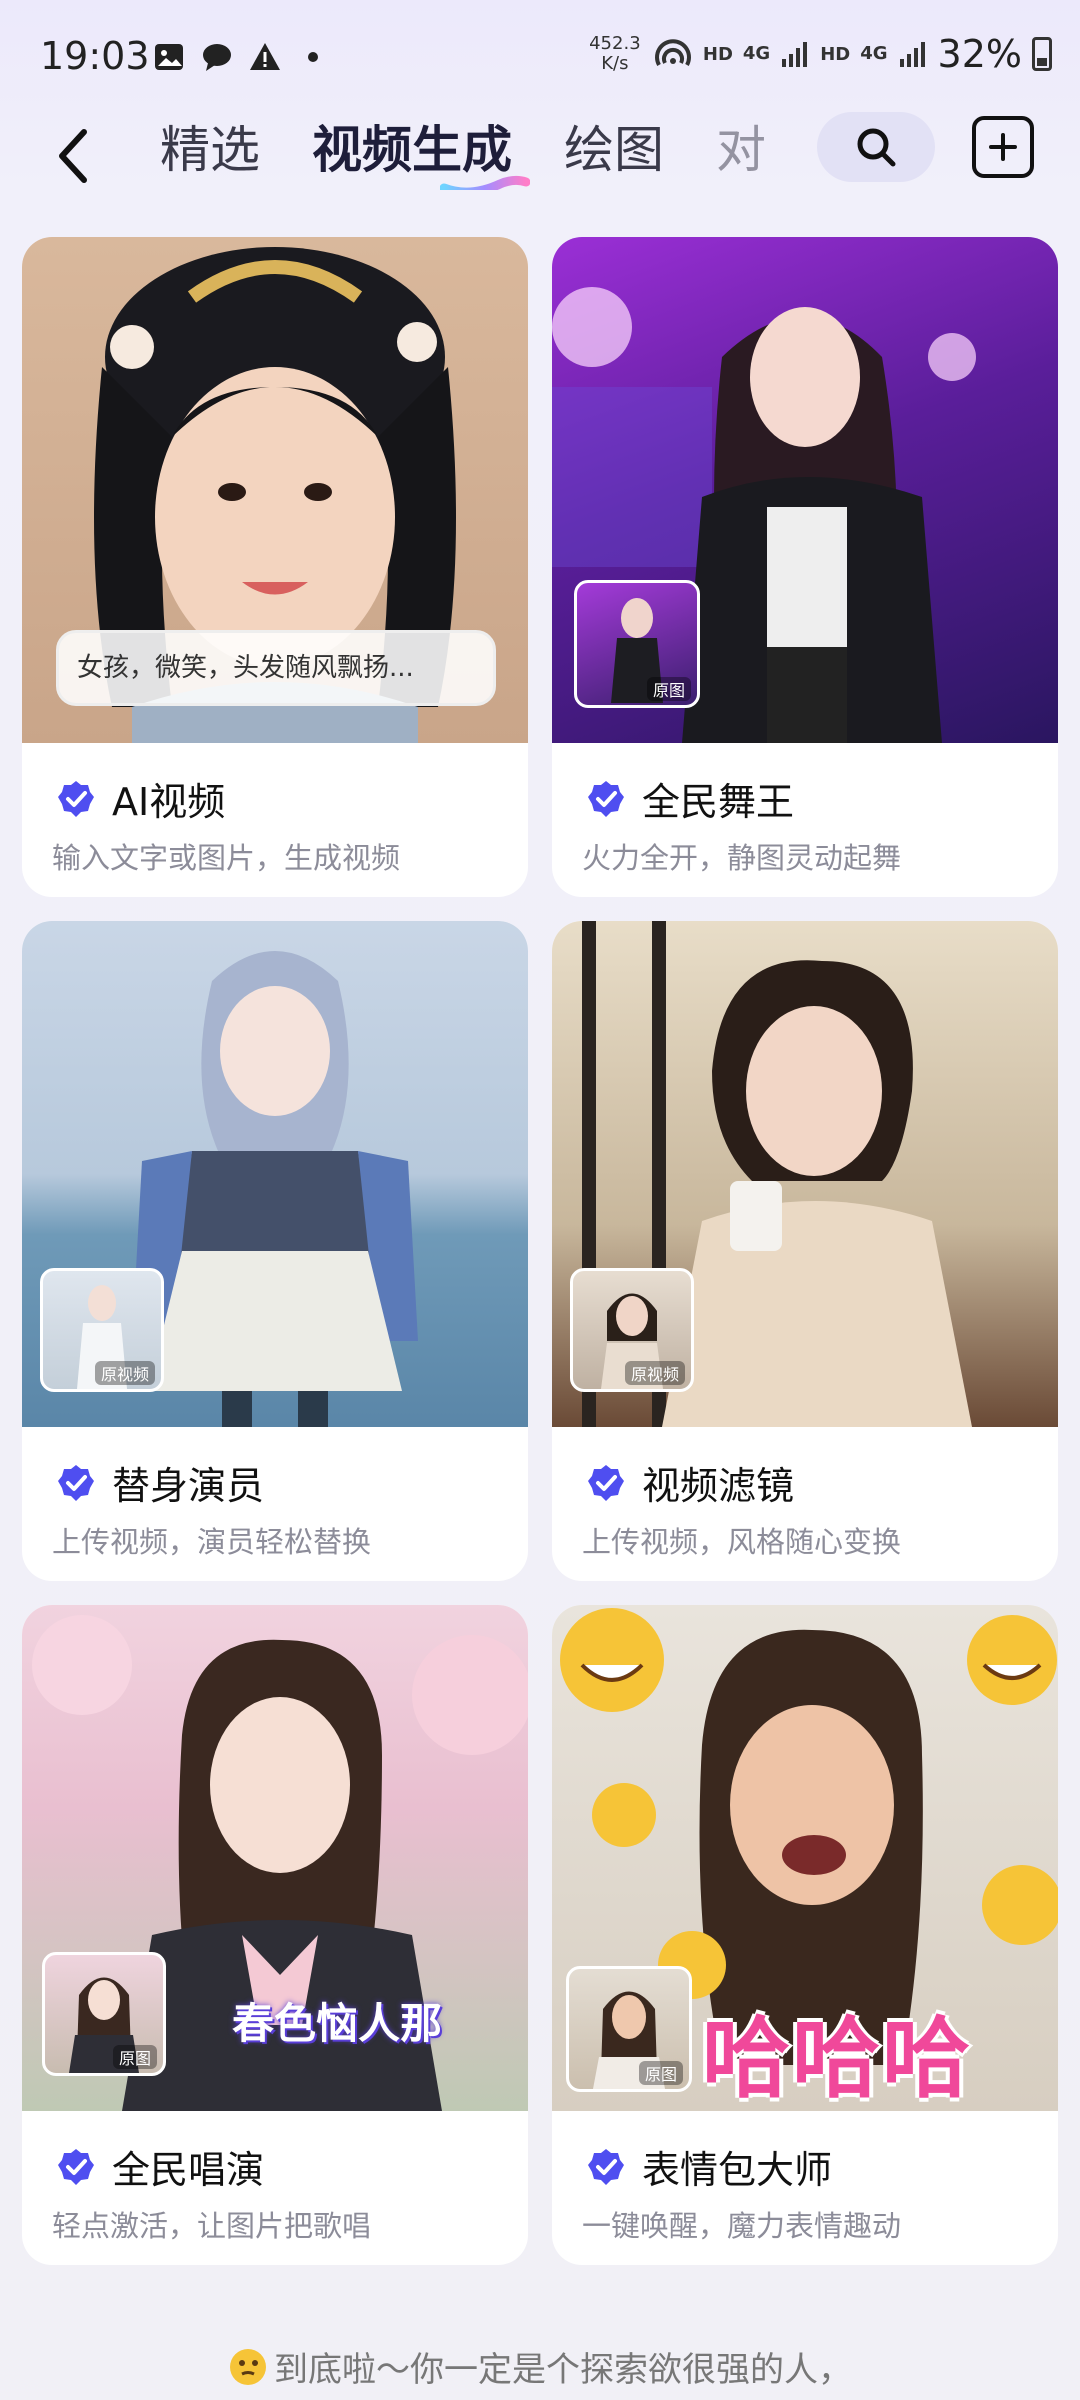 The image size is (1080, 2400). What do you see at coordinates (718, 802) in the screenshot?
I see `card-title: 全民舞王` at bounding box center [718, 802].